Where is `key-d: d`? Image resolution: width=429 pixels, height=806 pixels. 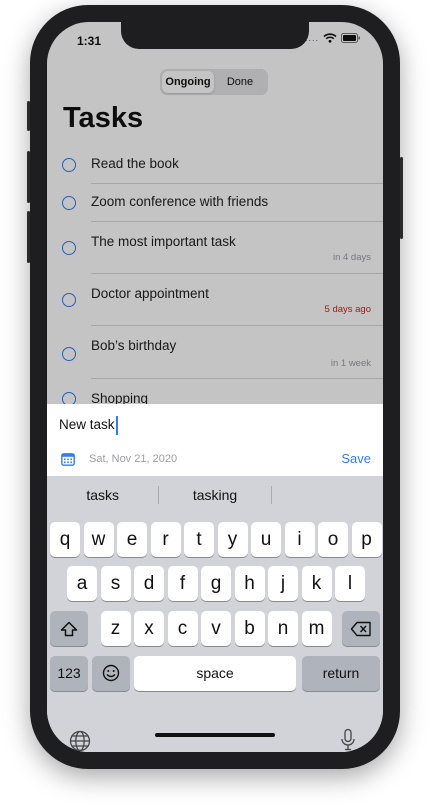
key-d: d is located at coordinates (149, 583).